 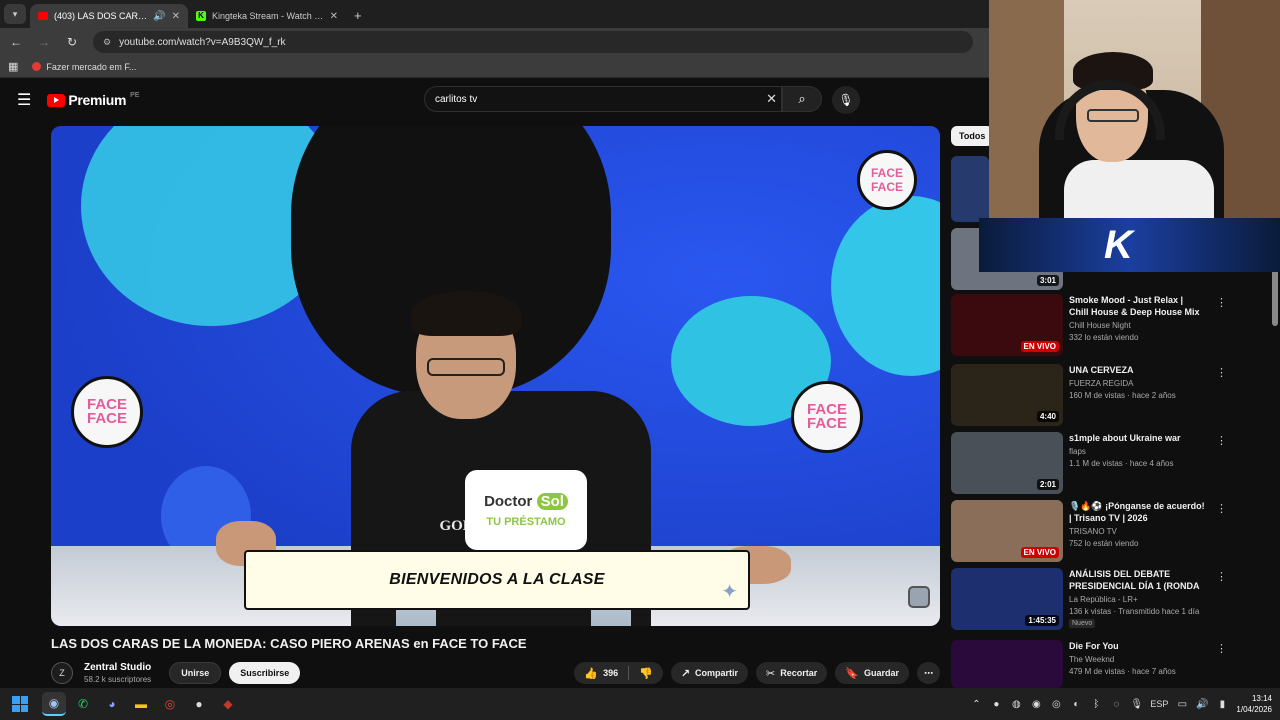 I want to click on dislike-button: 👎, so click(x=646, y=673).